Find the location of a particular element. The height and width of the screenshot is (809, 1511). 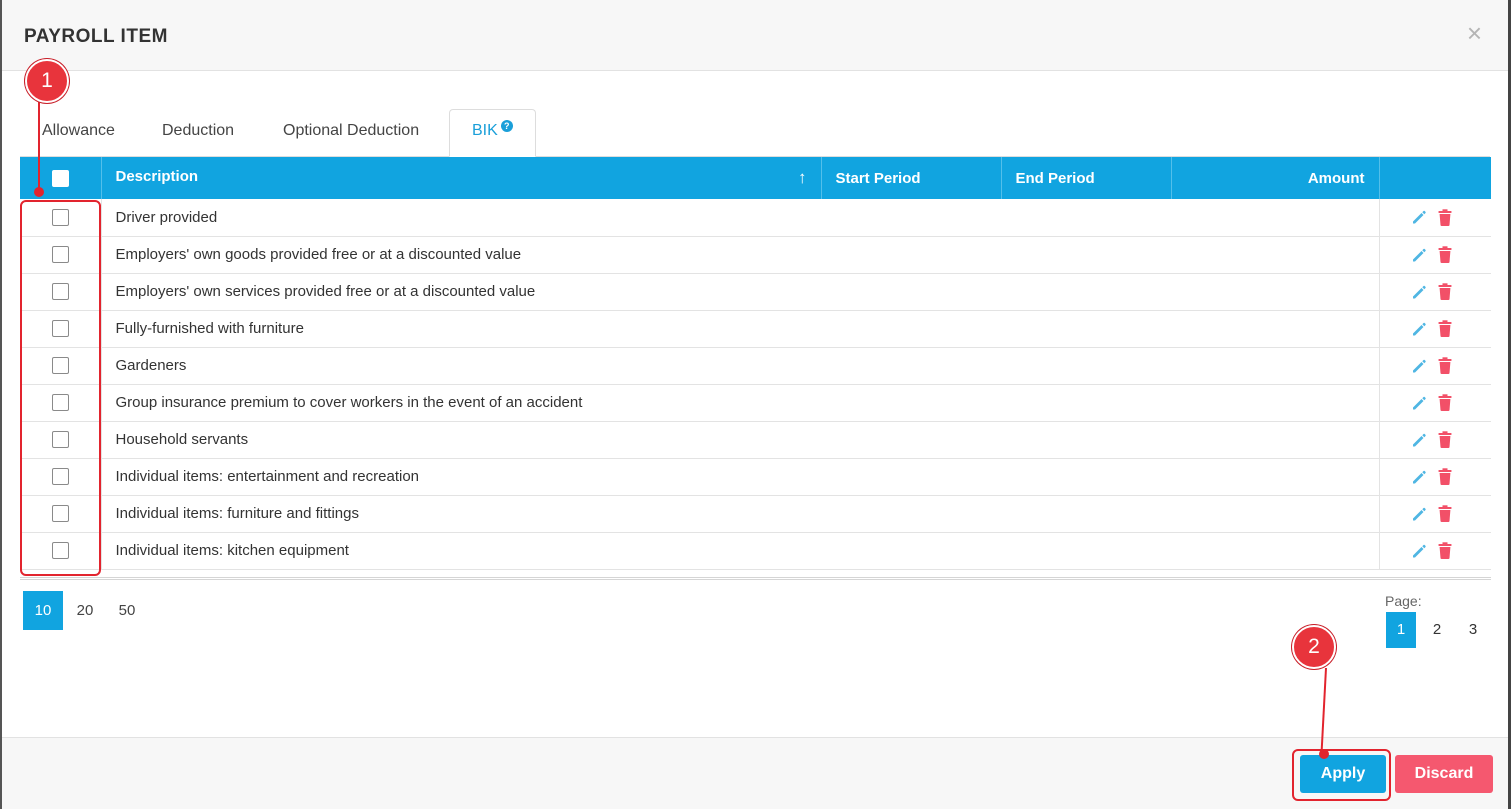

tab-deduction: Deduction is located at coordinates (198, 133).